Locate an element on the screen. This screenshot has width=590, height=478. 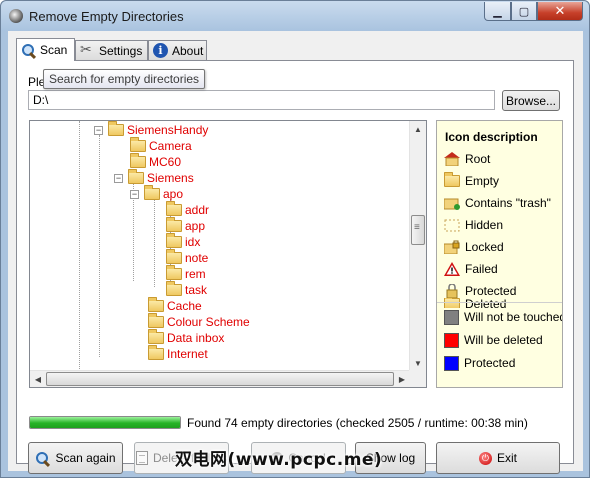
scan-tooltip: Search for empty directories is located at coordinates (124, 79).